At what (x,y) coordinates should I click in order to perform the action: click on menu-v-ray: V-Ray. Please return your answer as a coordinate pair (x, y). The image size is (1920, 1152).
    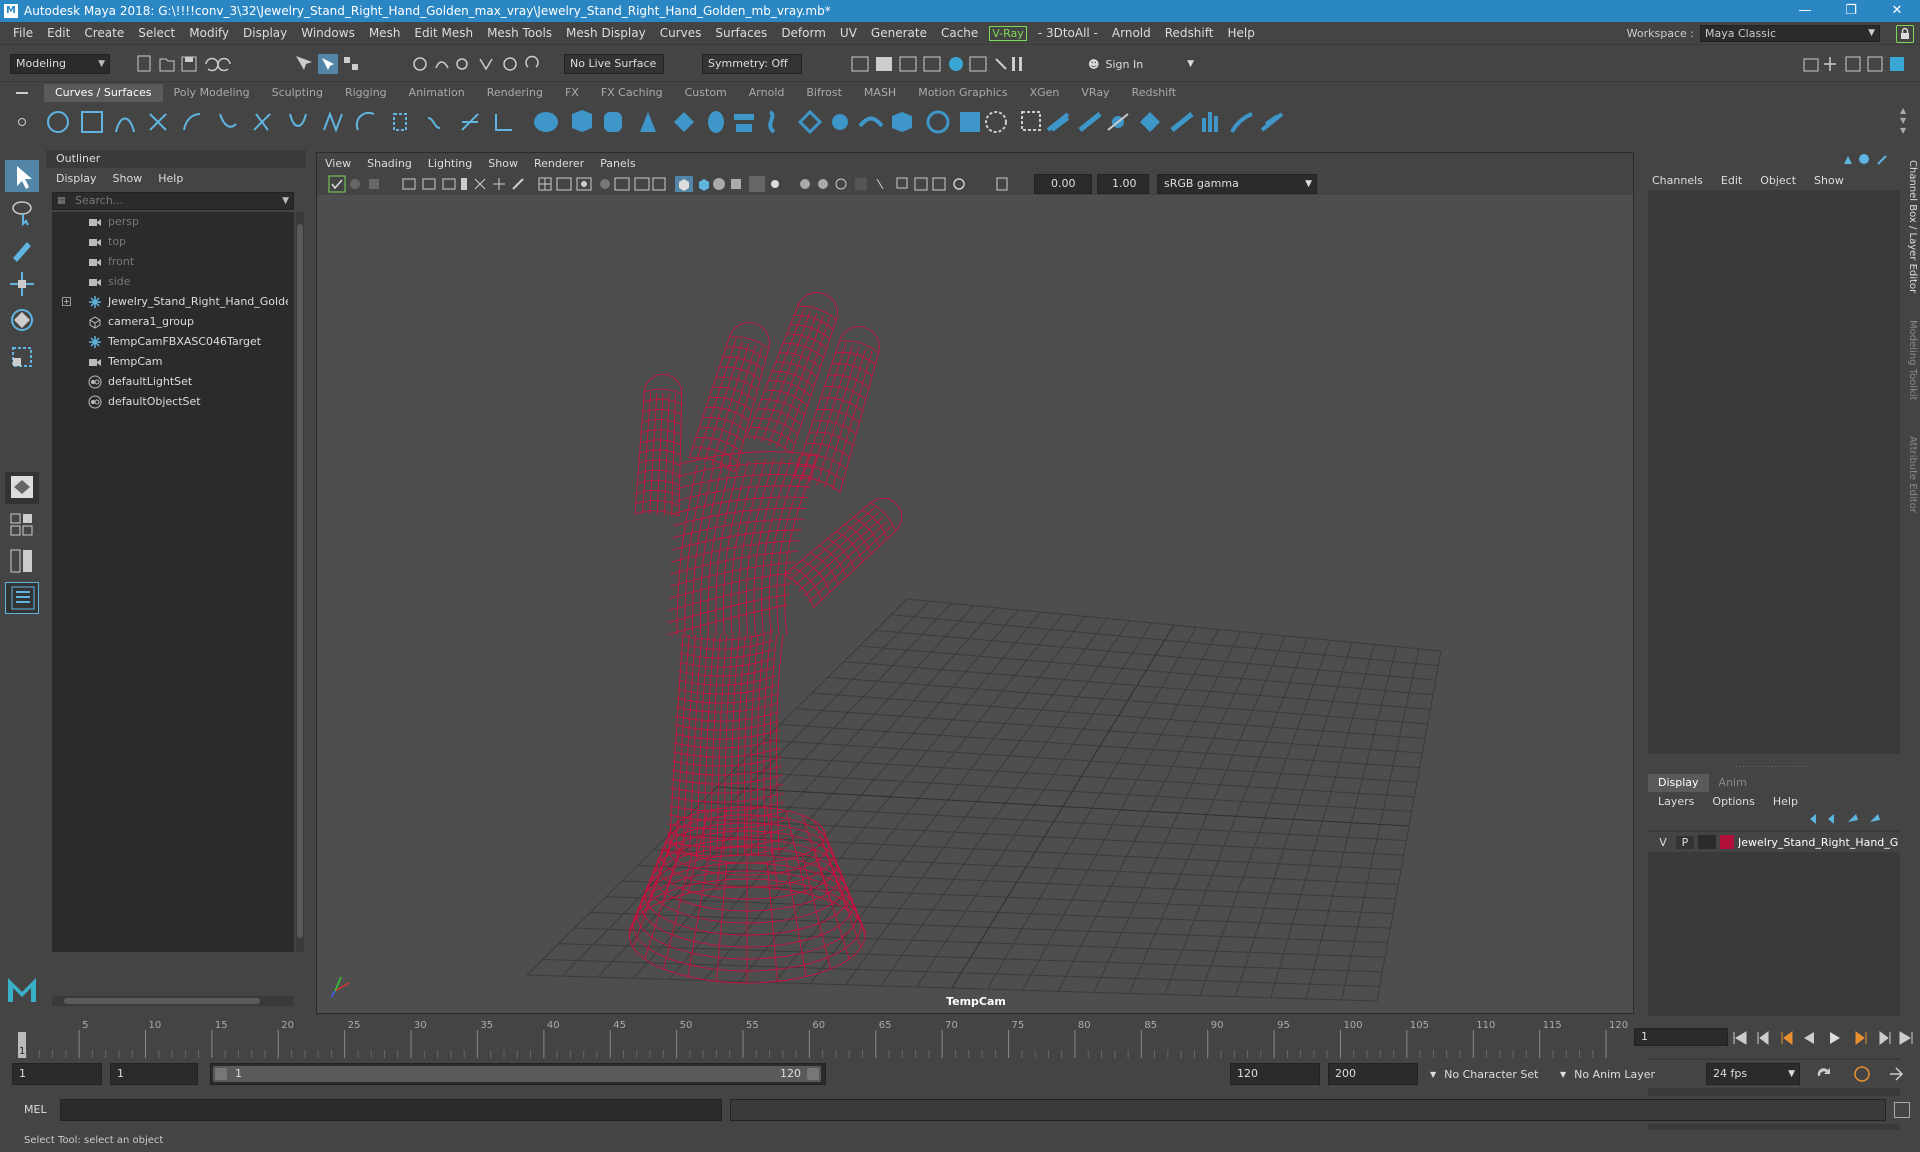
    Looking at the image, I should click on (1008, 33).